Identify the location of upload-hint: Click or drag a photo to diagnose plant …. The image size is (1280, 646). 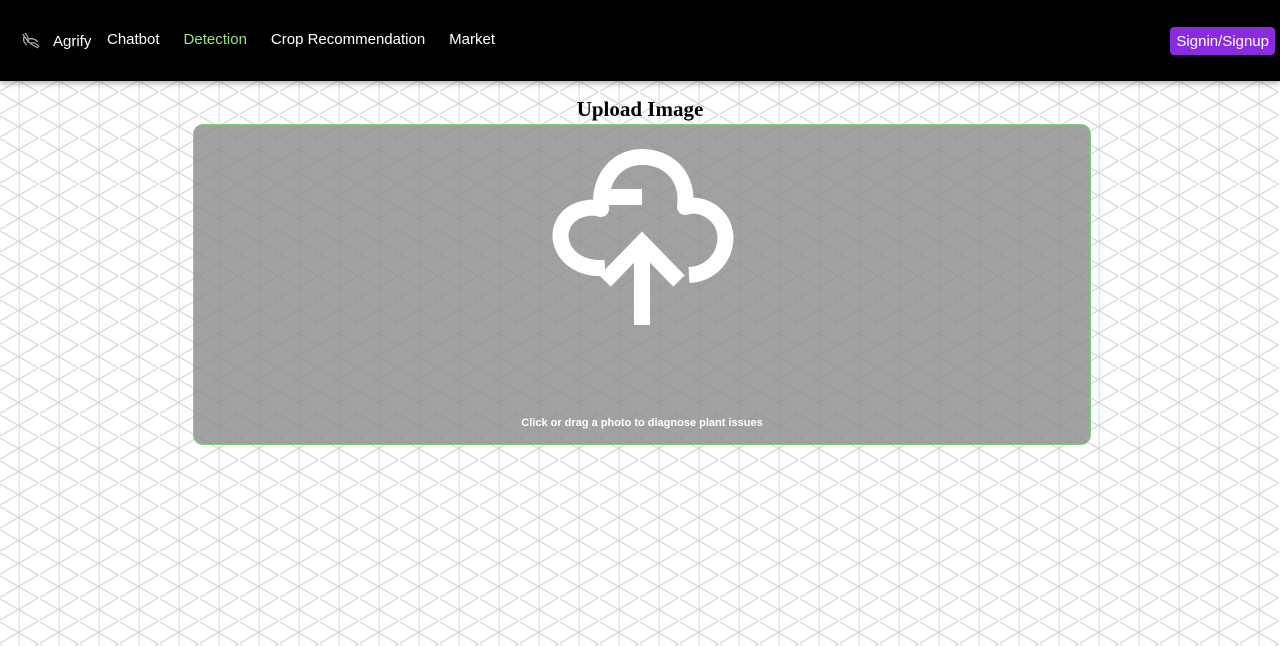
(642, 423).